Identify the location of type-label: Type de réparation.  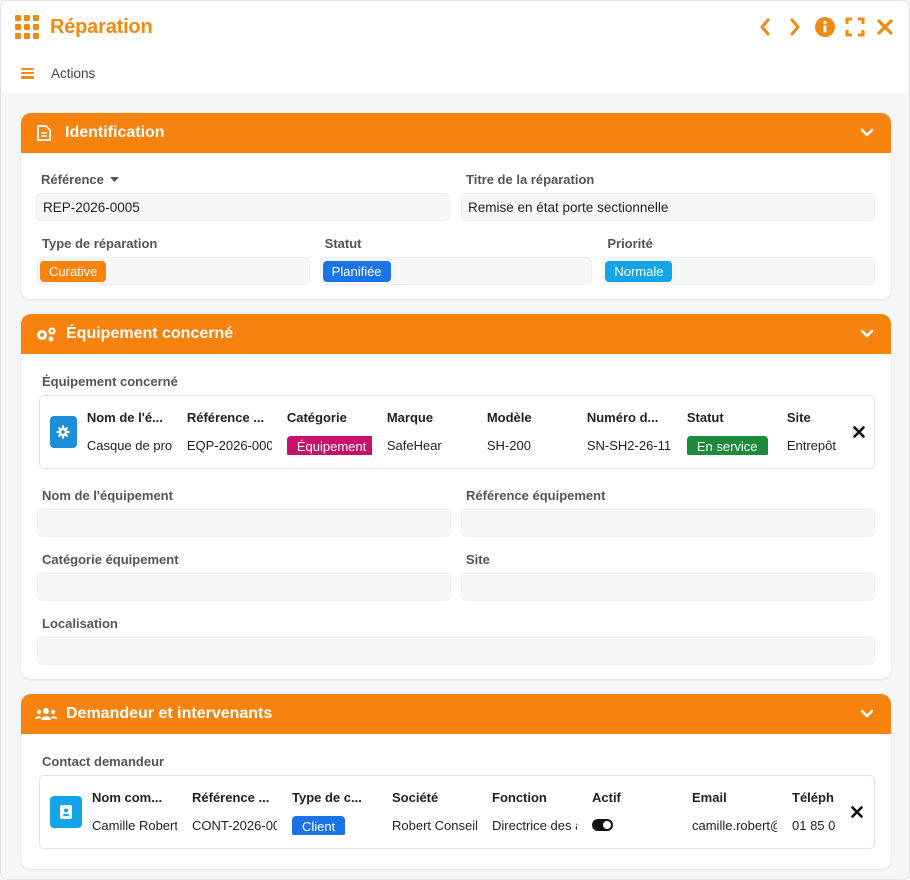
(100, 243).